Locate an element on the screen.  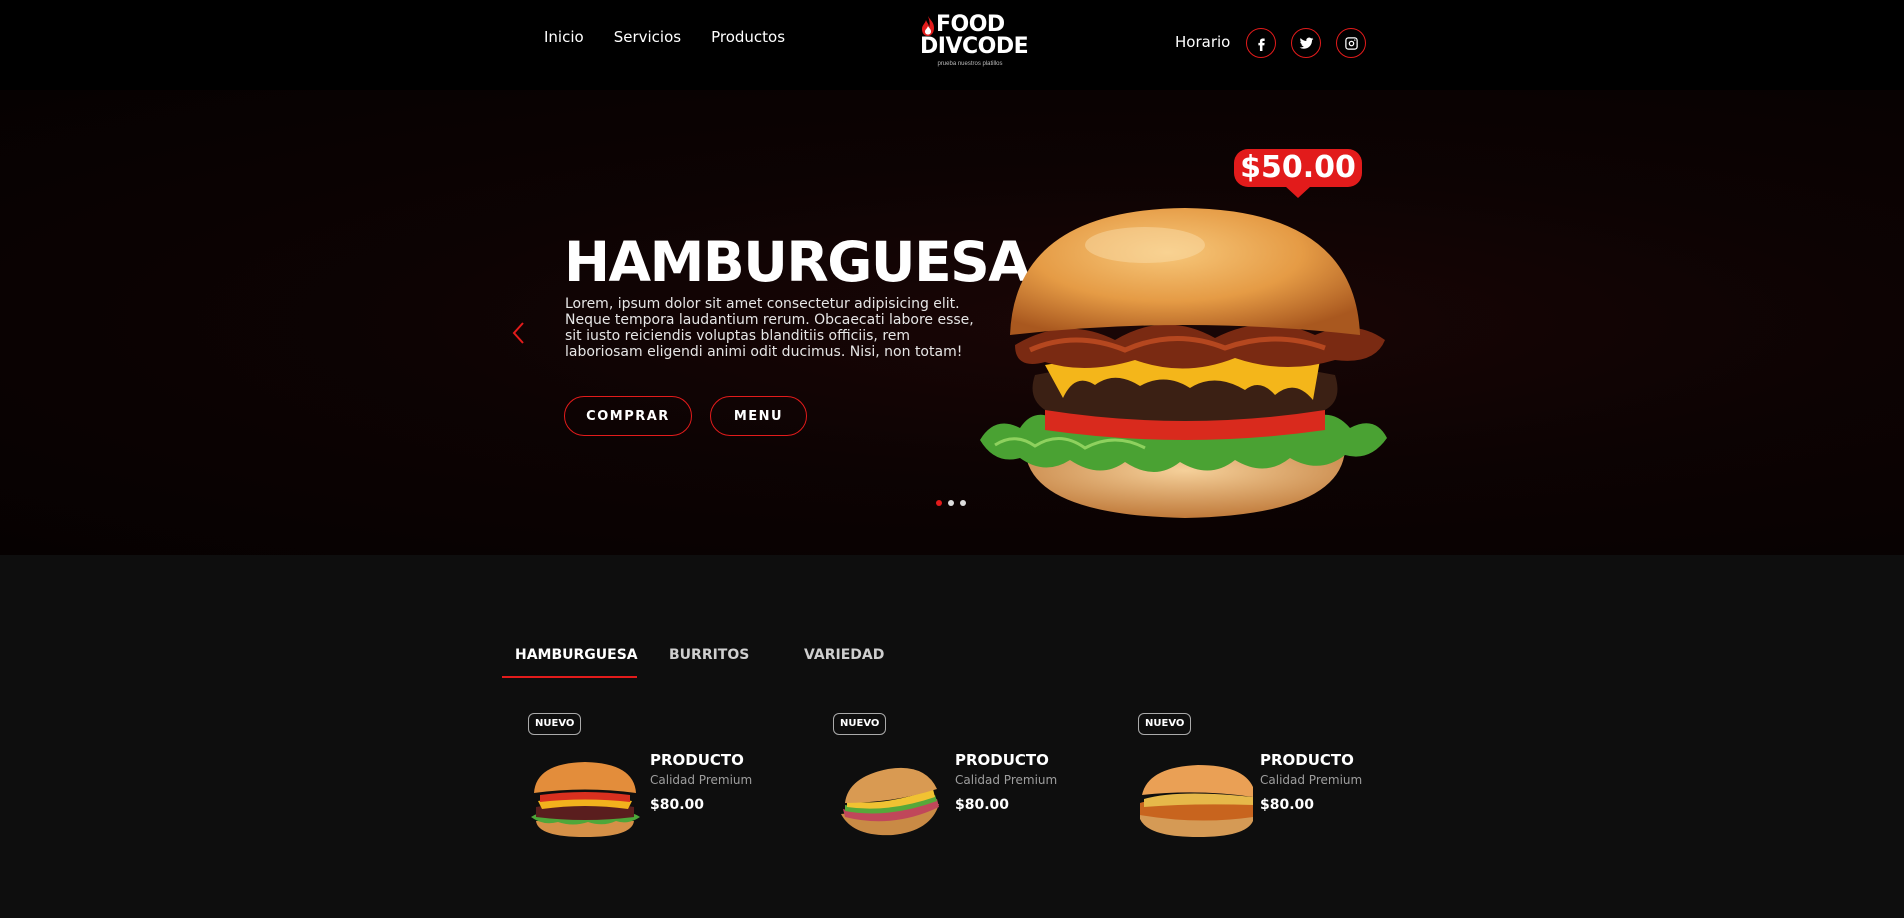
logo: FOOD DIVCODE prueba nuestros platillos is located at coordinates (973, 42).